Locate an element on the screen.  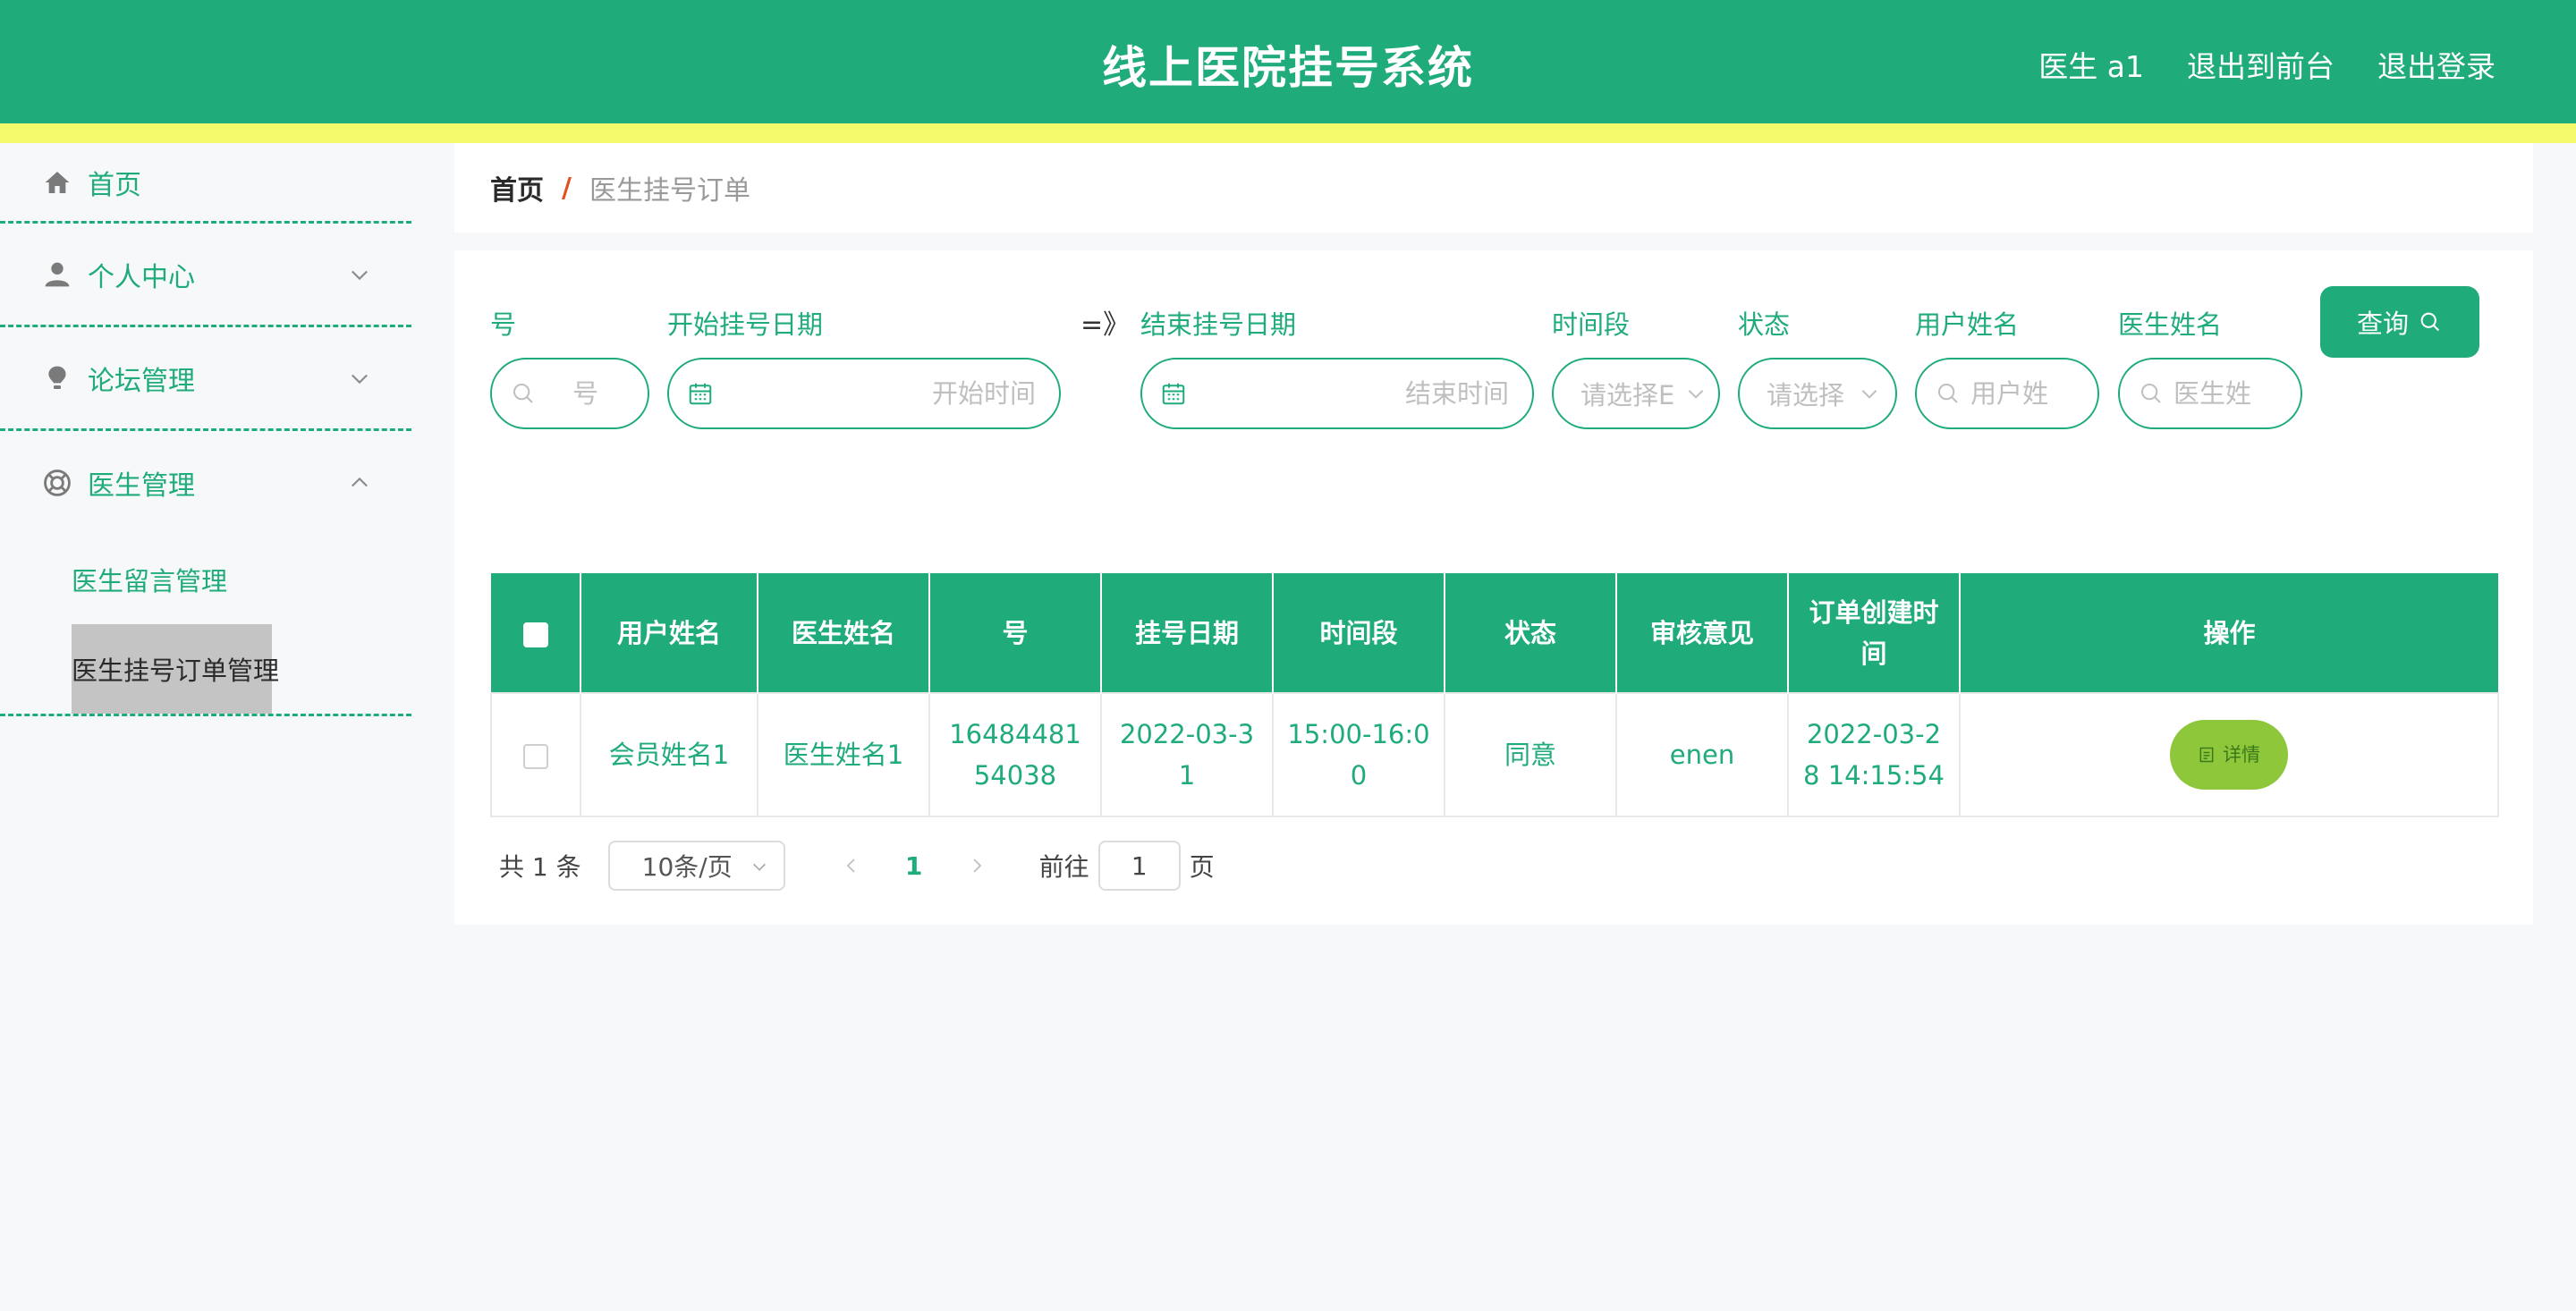
lifebuoy-icon is located at coordinates (57, 483).